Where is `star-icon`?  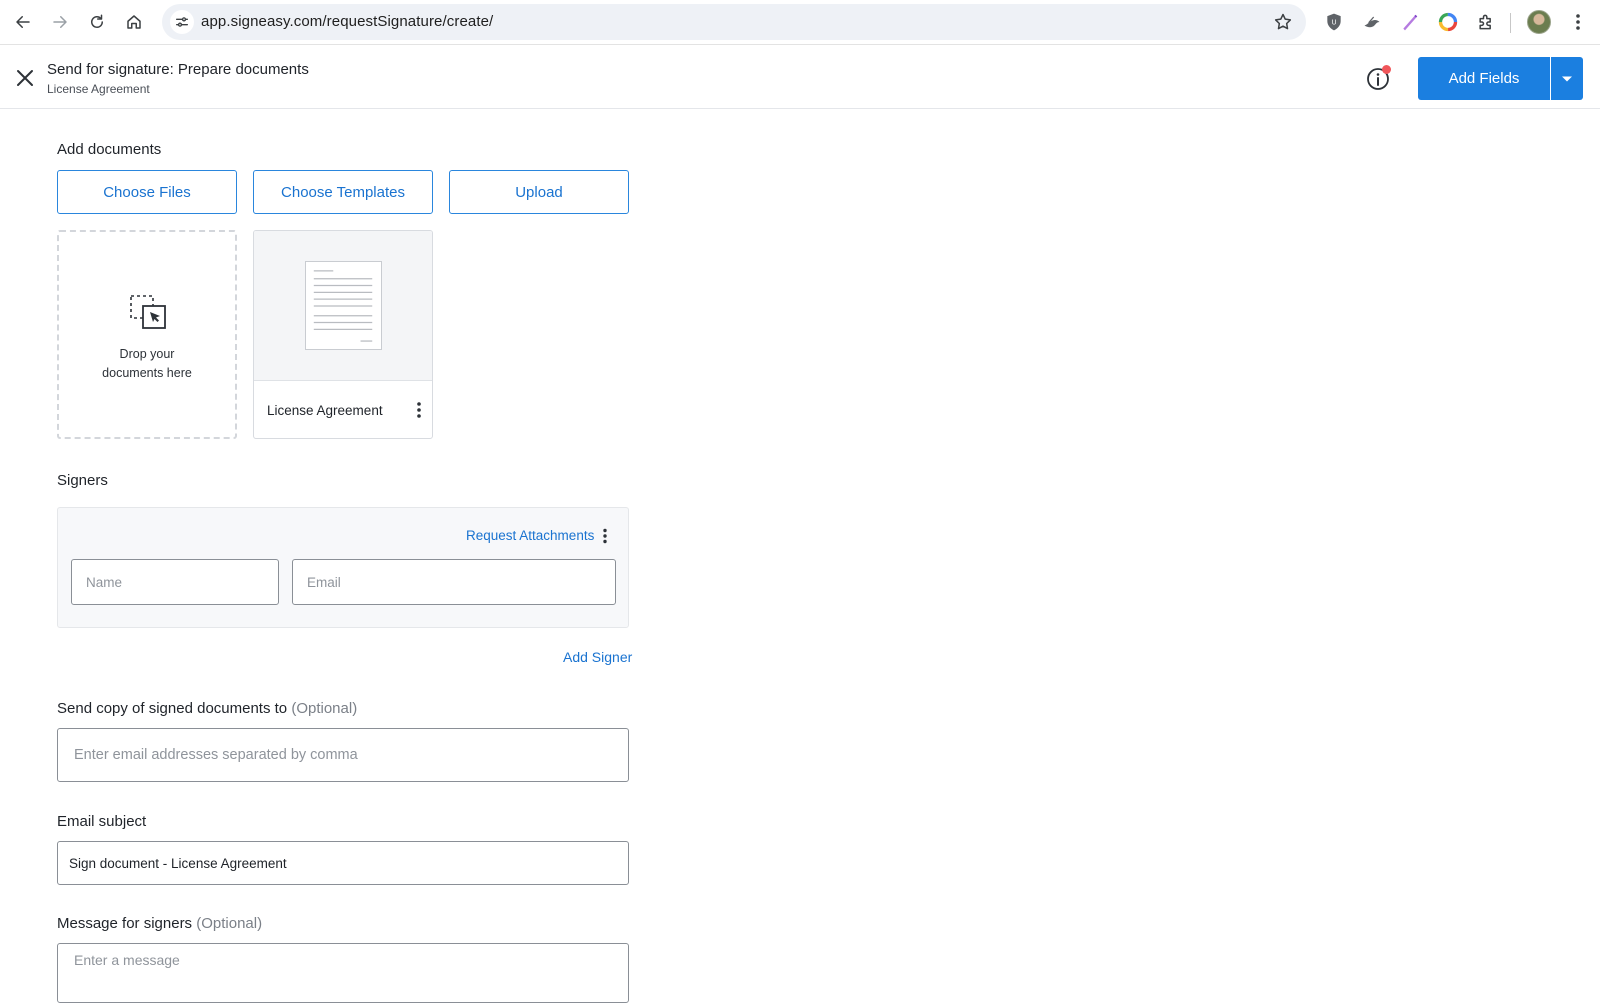
star-icon is located at coordinates (1283, 21).